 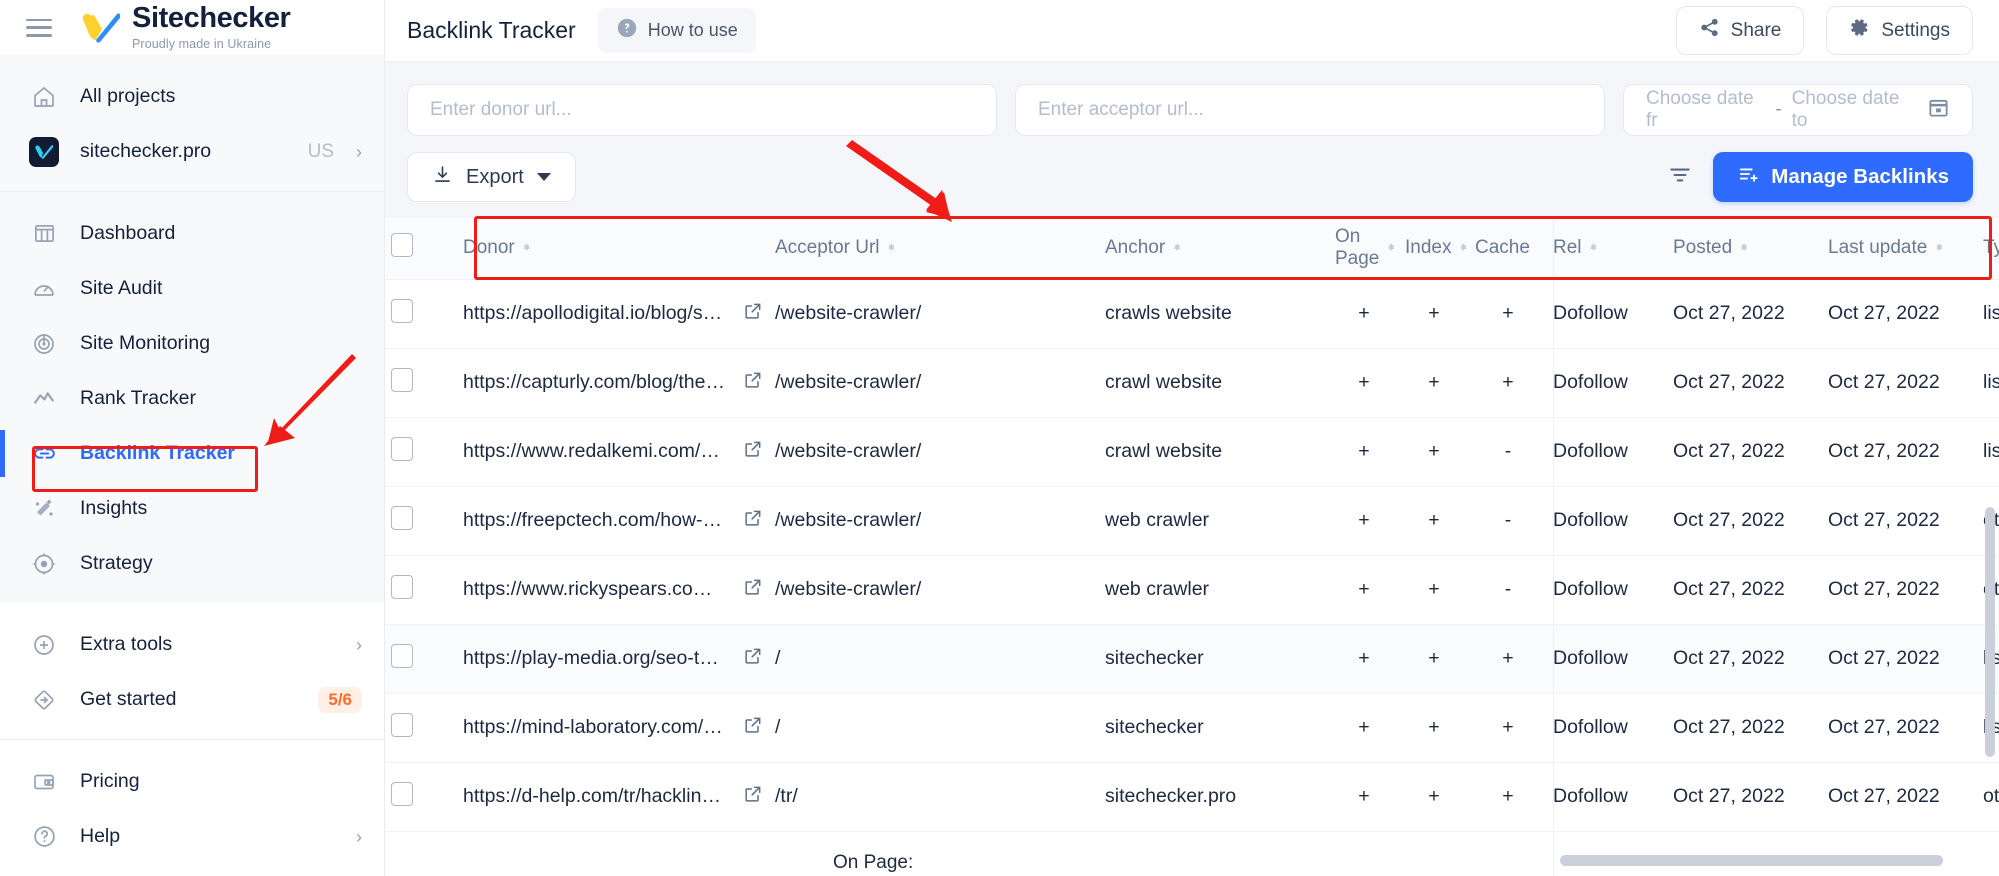 I want to click on sidebar-item-site-audit: Site Audit, so click(x=192, y=288).